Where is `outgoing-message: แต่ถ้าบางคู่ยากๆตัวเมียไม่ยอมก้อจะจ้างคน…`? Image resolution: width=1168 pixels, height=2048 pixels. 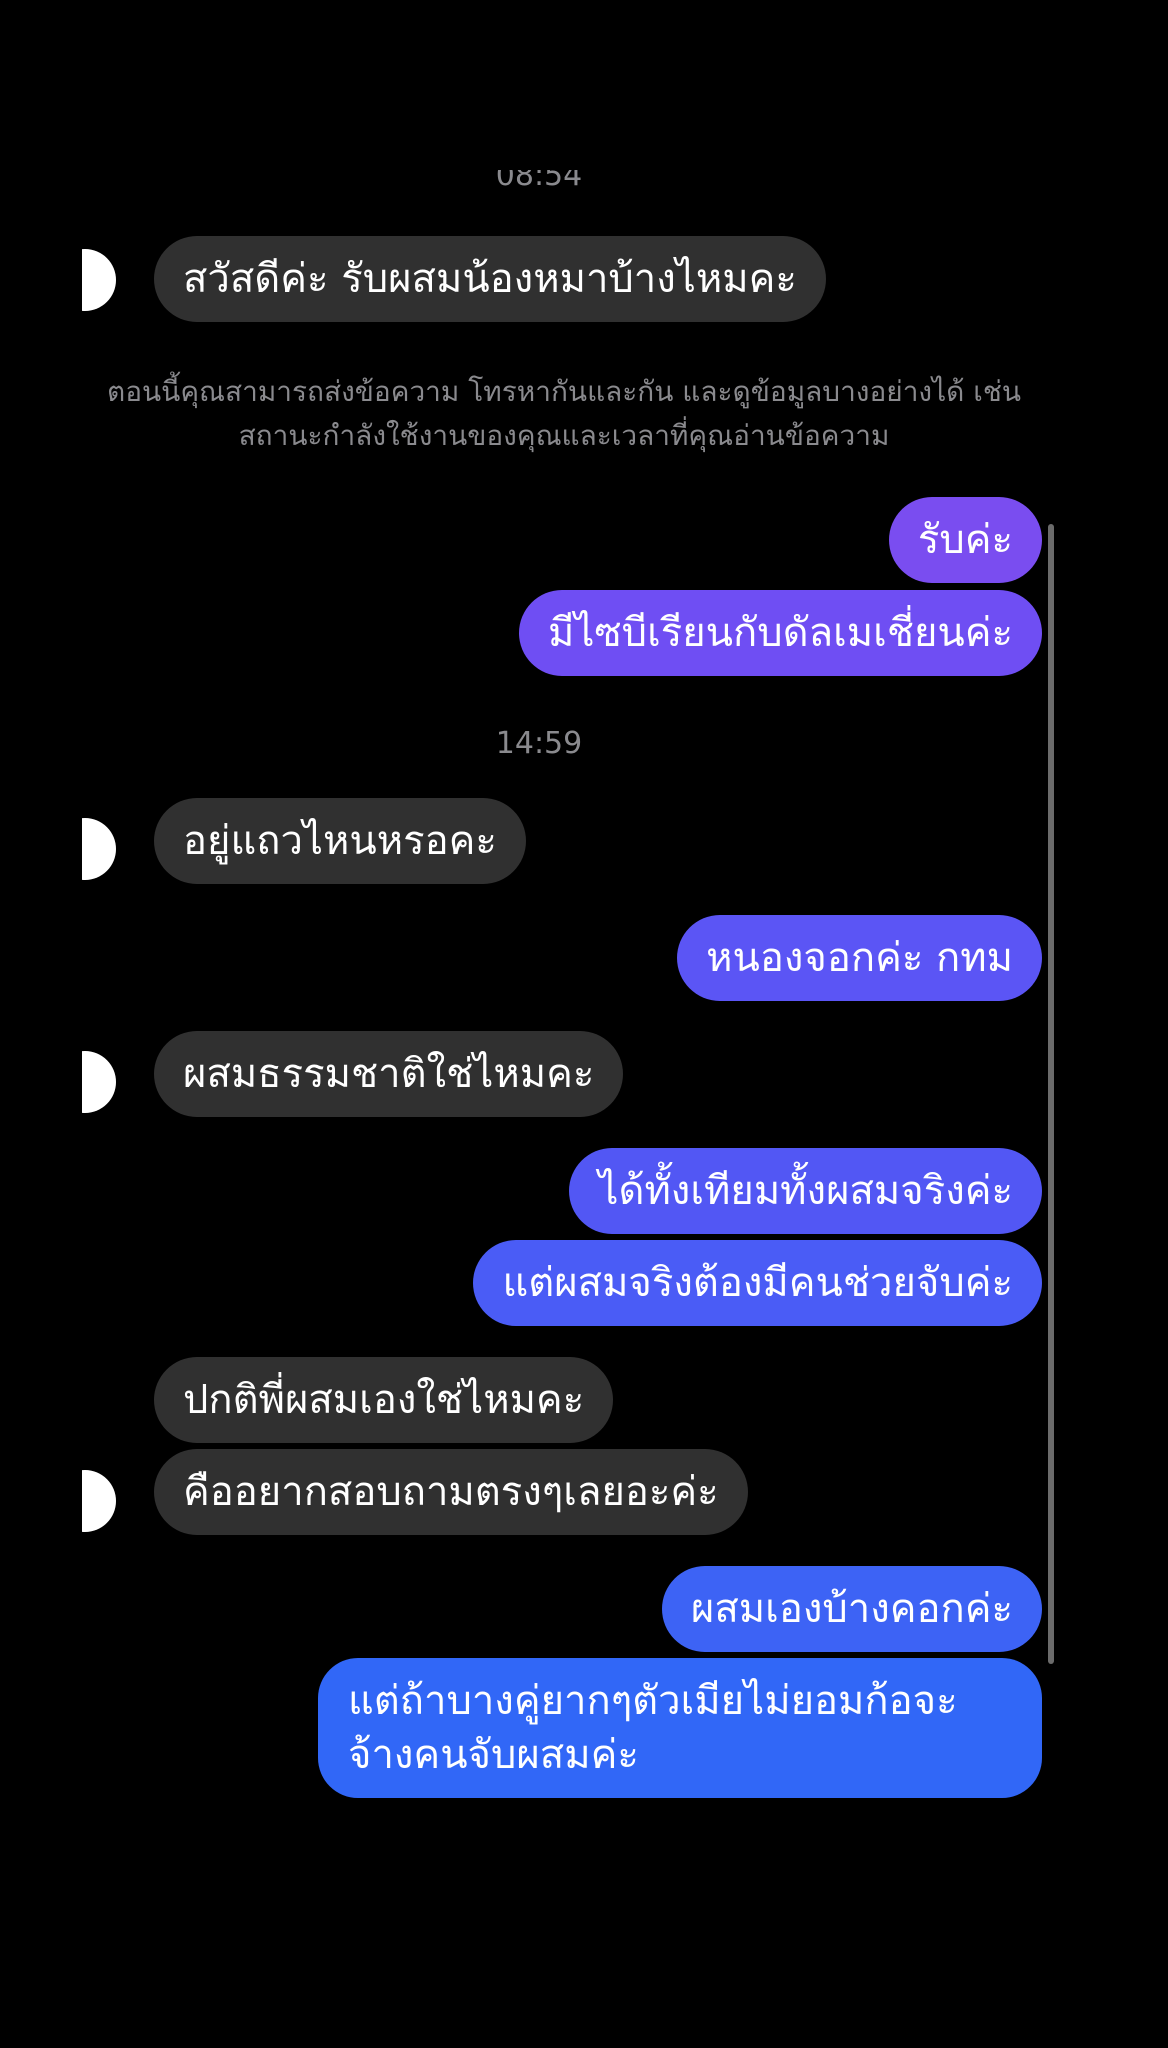 outgoing-message: แต่ถ้าบางคู่ยากๆตัวเมียไม่ยอมก้อจะจ้างคน… is located at coordinates (680, 1728).